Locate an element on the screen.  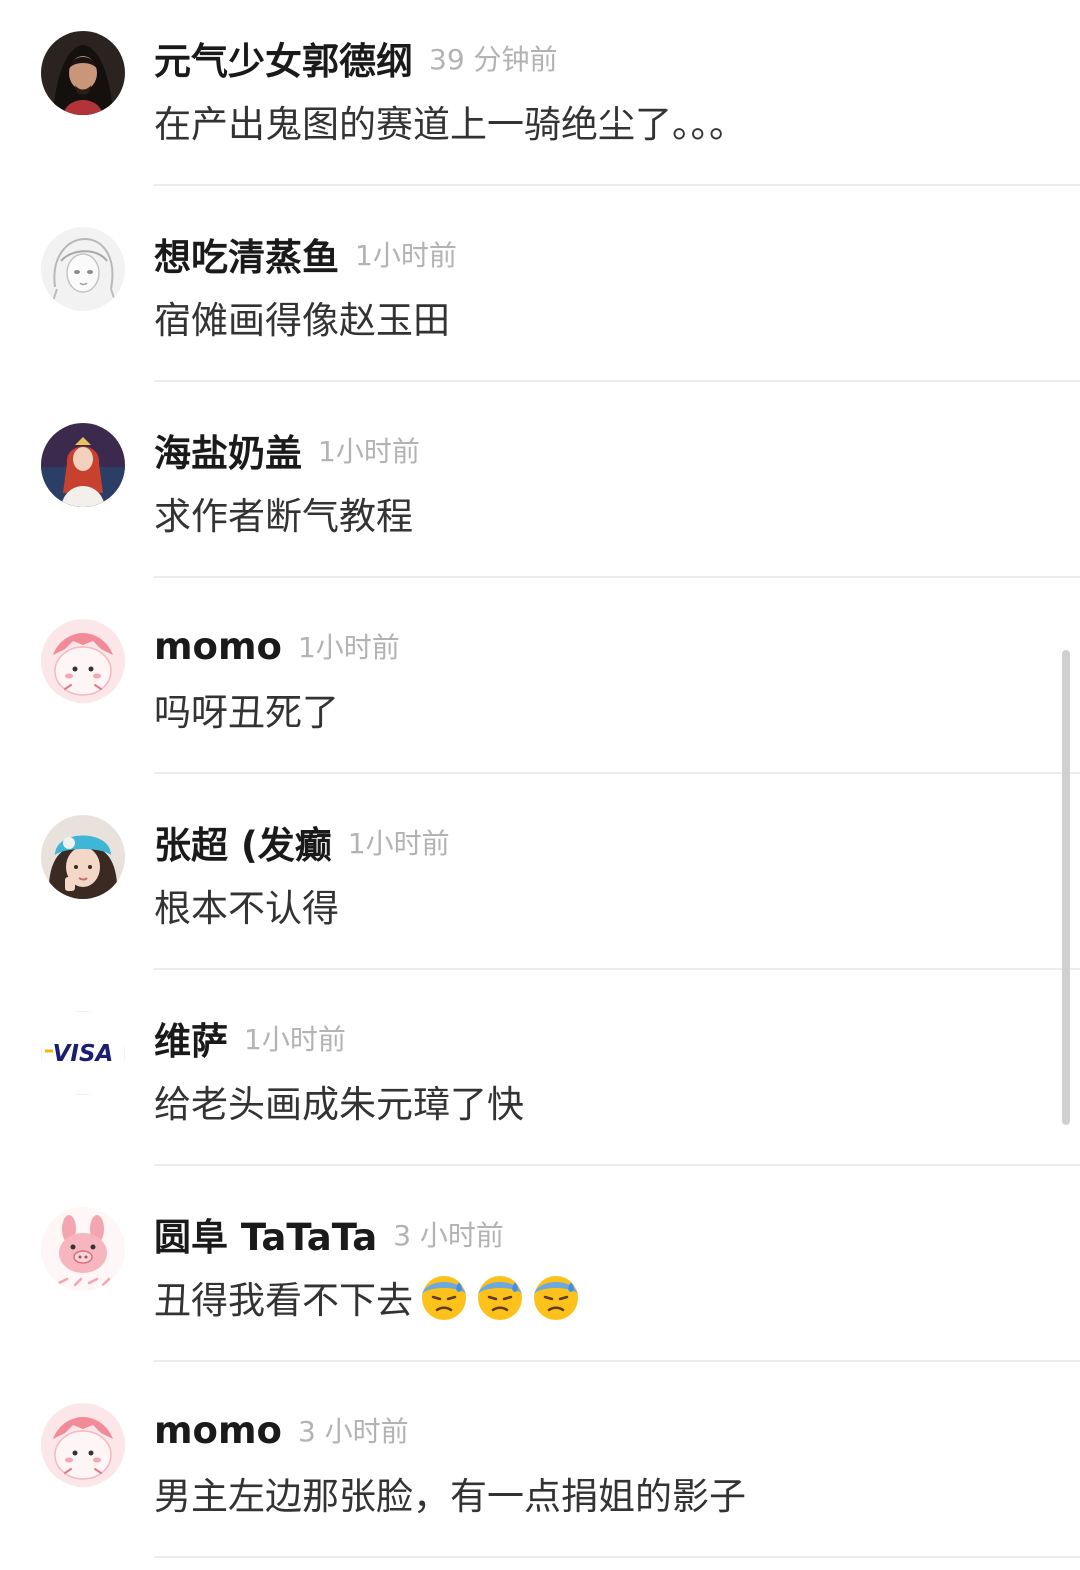
comment-text: 宿傩画得像赵玉田 is located at coordinates (302, 320).